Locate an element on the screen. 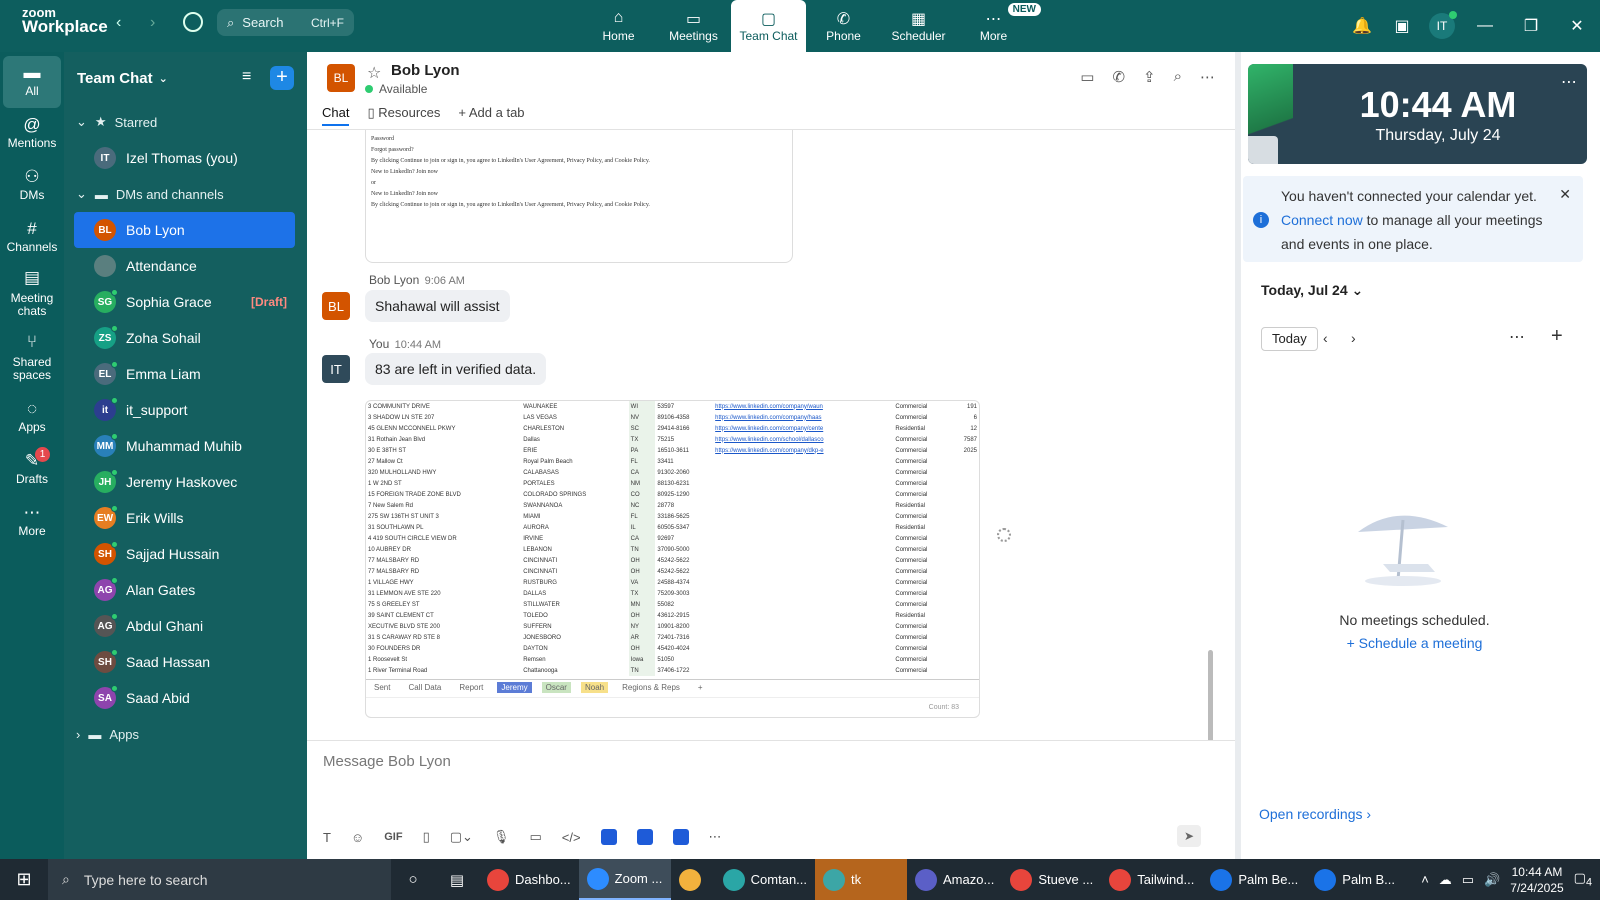 The image size is (1600, 900). rail-dms: ⚇ DMs is located at coordinates (32, 186).